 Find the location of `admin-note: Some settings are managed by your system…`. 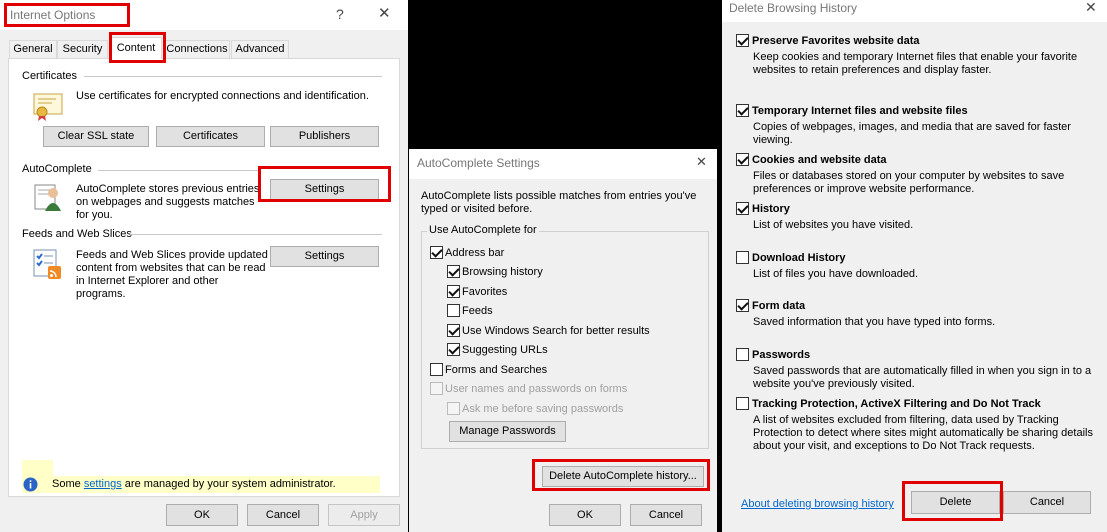

admin-note: Some settings are managed by your system… is located at coordinates (194, 484).